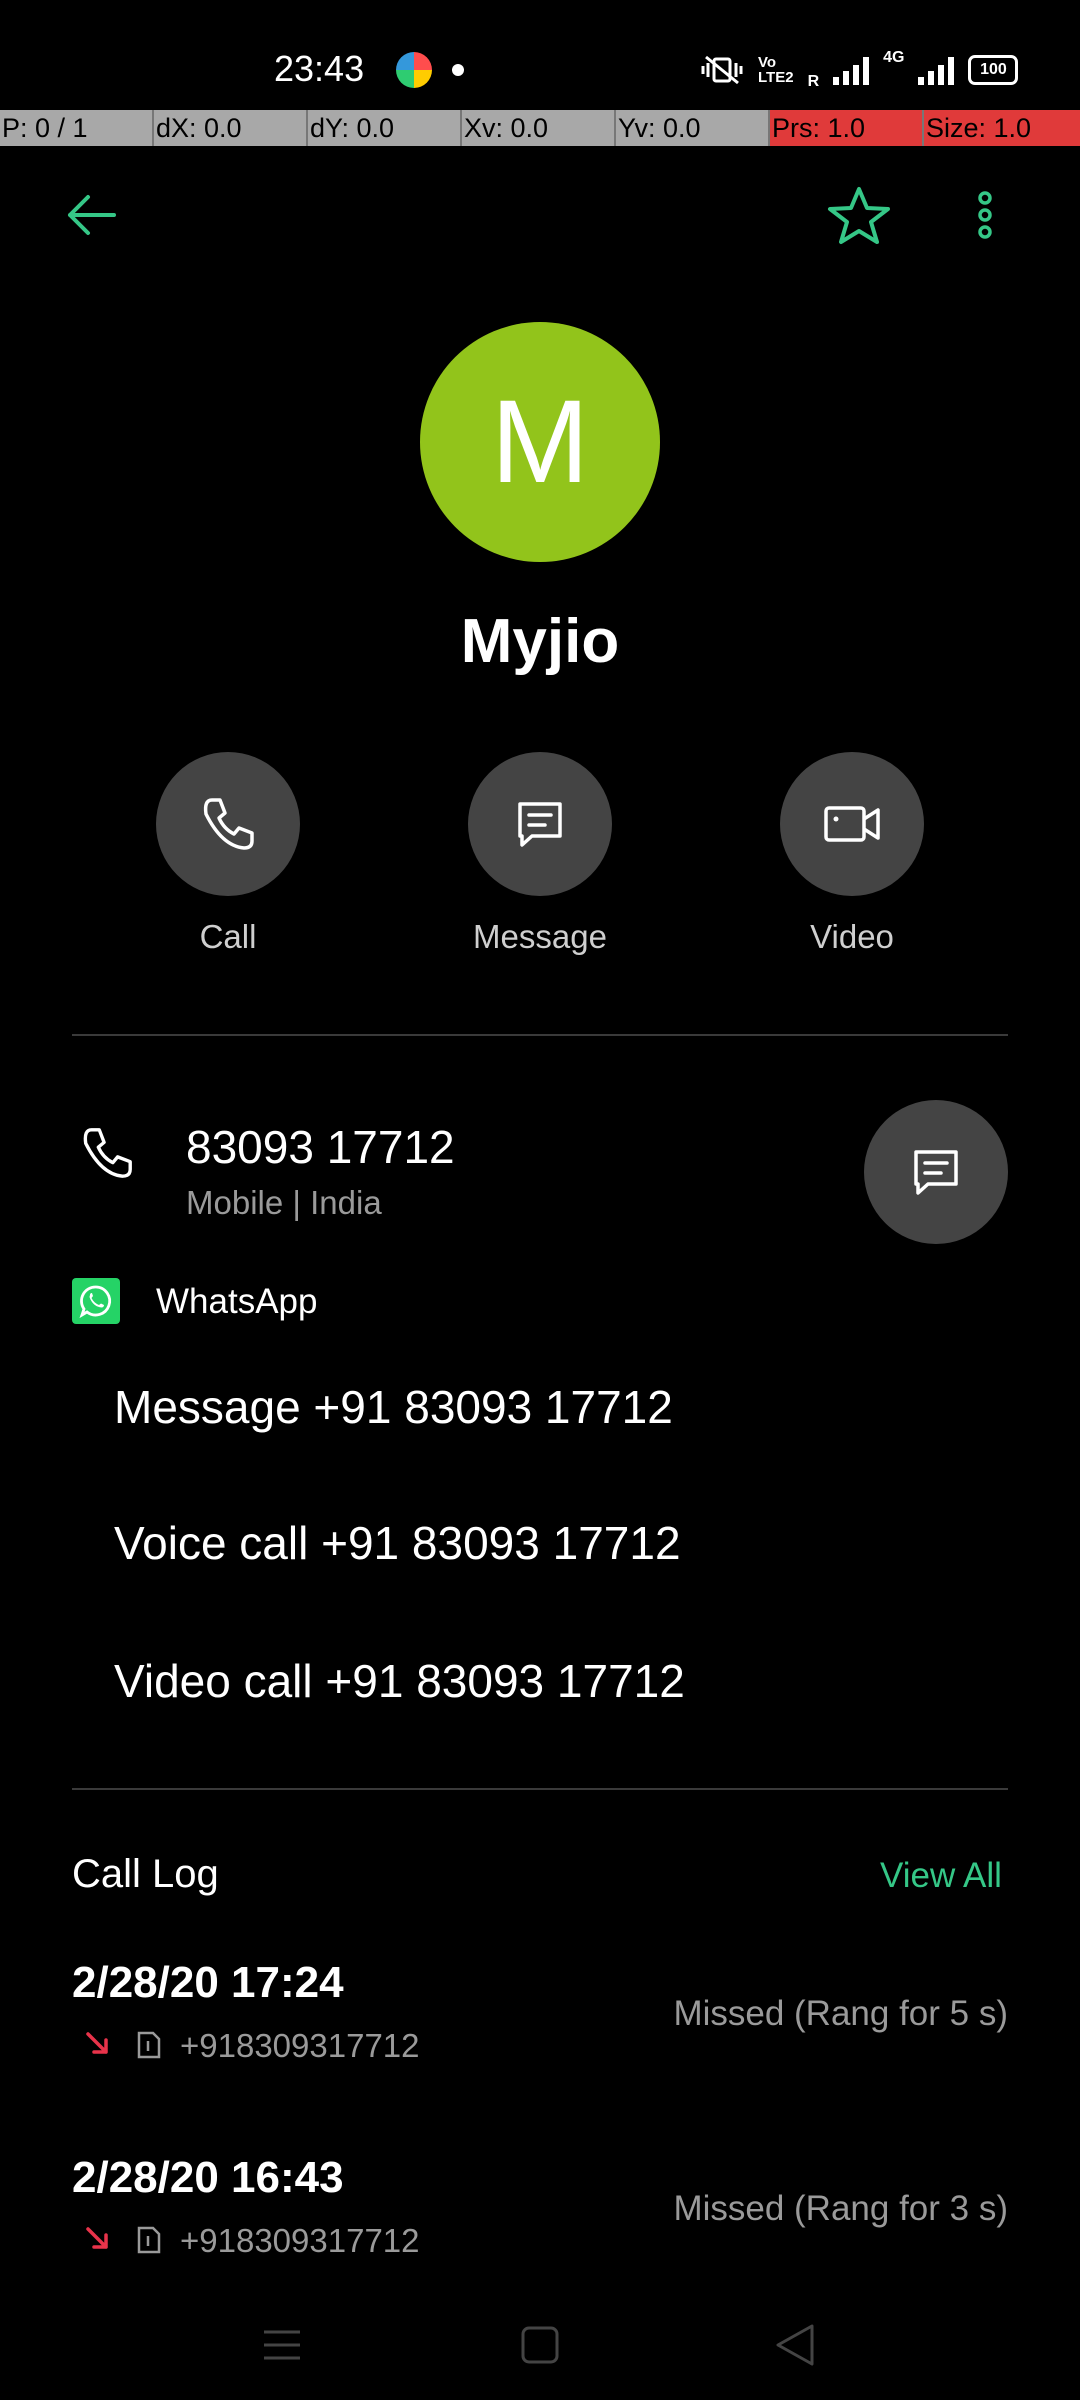 Image resolution: width=1080 pixels, height=2400 pixels. Describe the element at coordinates (941, 1876) in the screenshot. I see `view-all-link: View All` at that location.